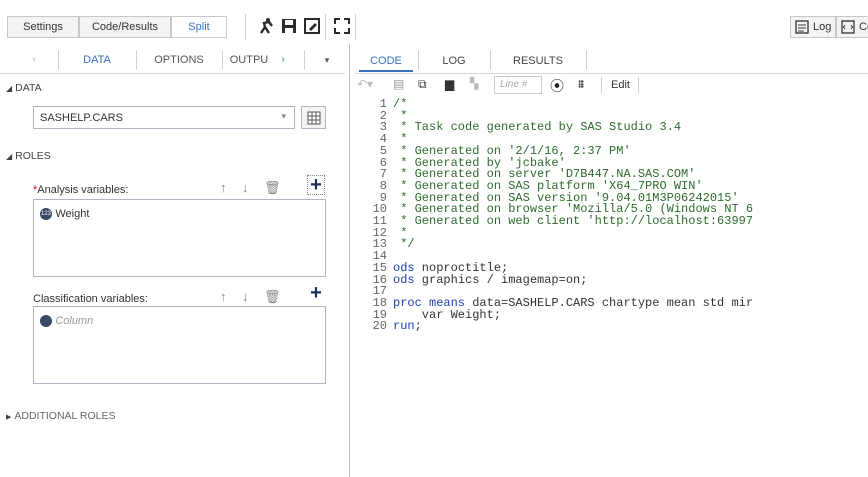 This screenshot has width=868, height=477. I want to click on log-icon, so click(802, 27).